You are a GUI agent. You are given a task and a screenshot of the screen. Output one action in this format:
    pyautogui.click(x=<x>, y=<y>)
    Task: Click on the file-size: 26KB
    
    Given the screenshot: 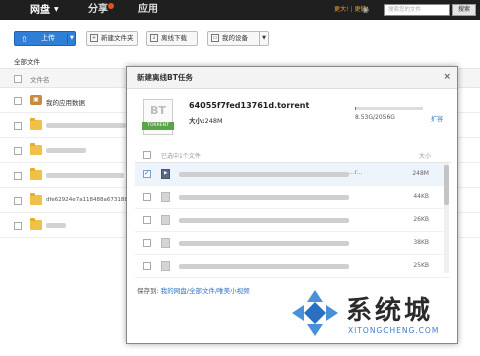 What is the action you would take?
    pyautogui.click(x=421, y=219)
    